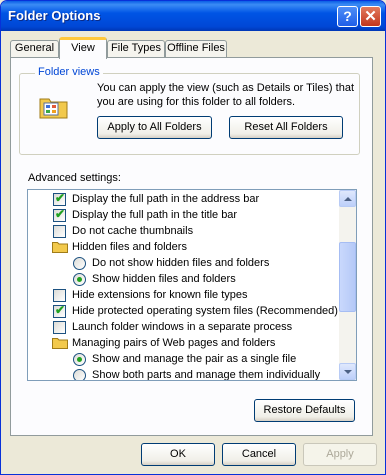 Image resolution: width=386 pixels, height=475 pixels. Describe the element at coordinates (259, 454) in the screenshot. I see `cancel-button: Cancel` at that location.